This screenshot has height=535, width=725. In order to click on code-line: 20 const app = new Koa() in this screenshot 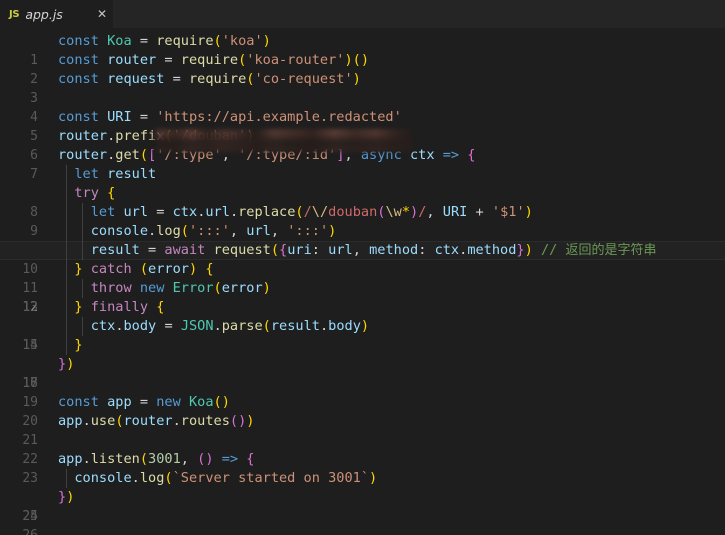, I will do `click(362, 411)`.